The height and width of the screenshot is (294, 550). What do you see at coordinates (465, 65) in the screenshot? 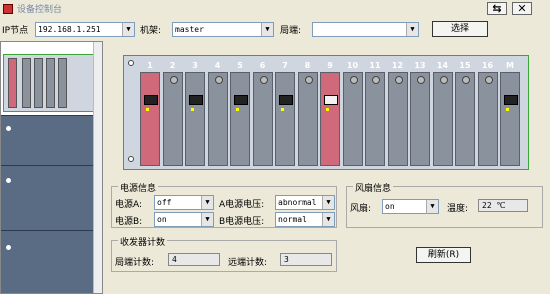
I see `slot-number: 15` at bounding box center [465, 65].